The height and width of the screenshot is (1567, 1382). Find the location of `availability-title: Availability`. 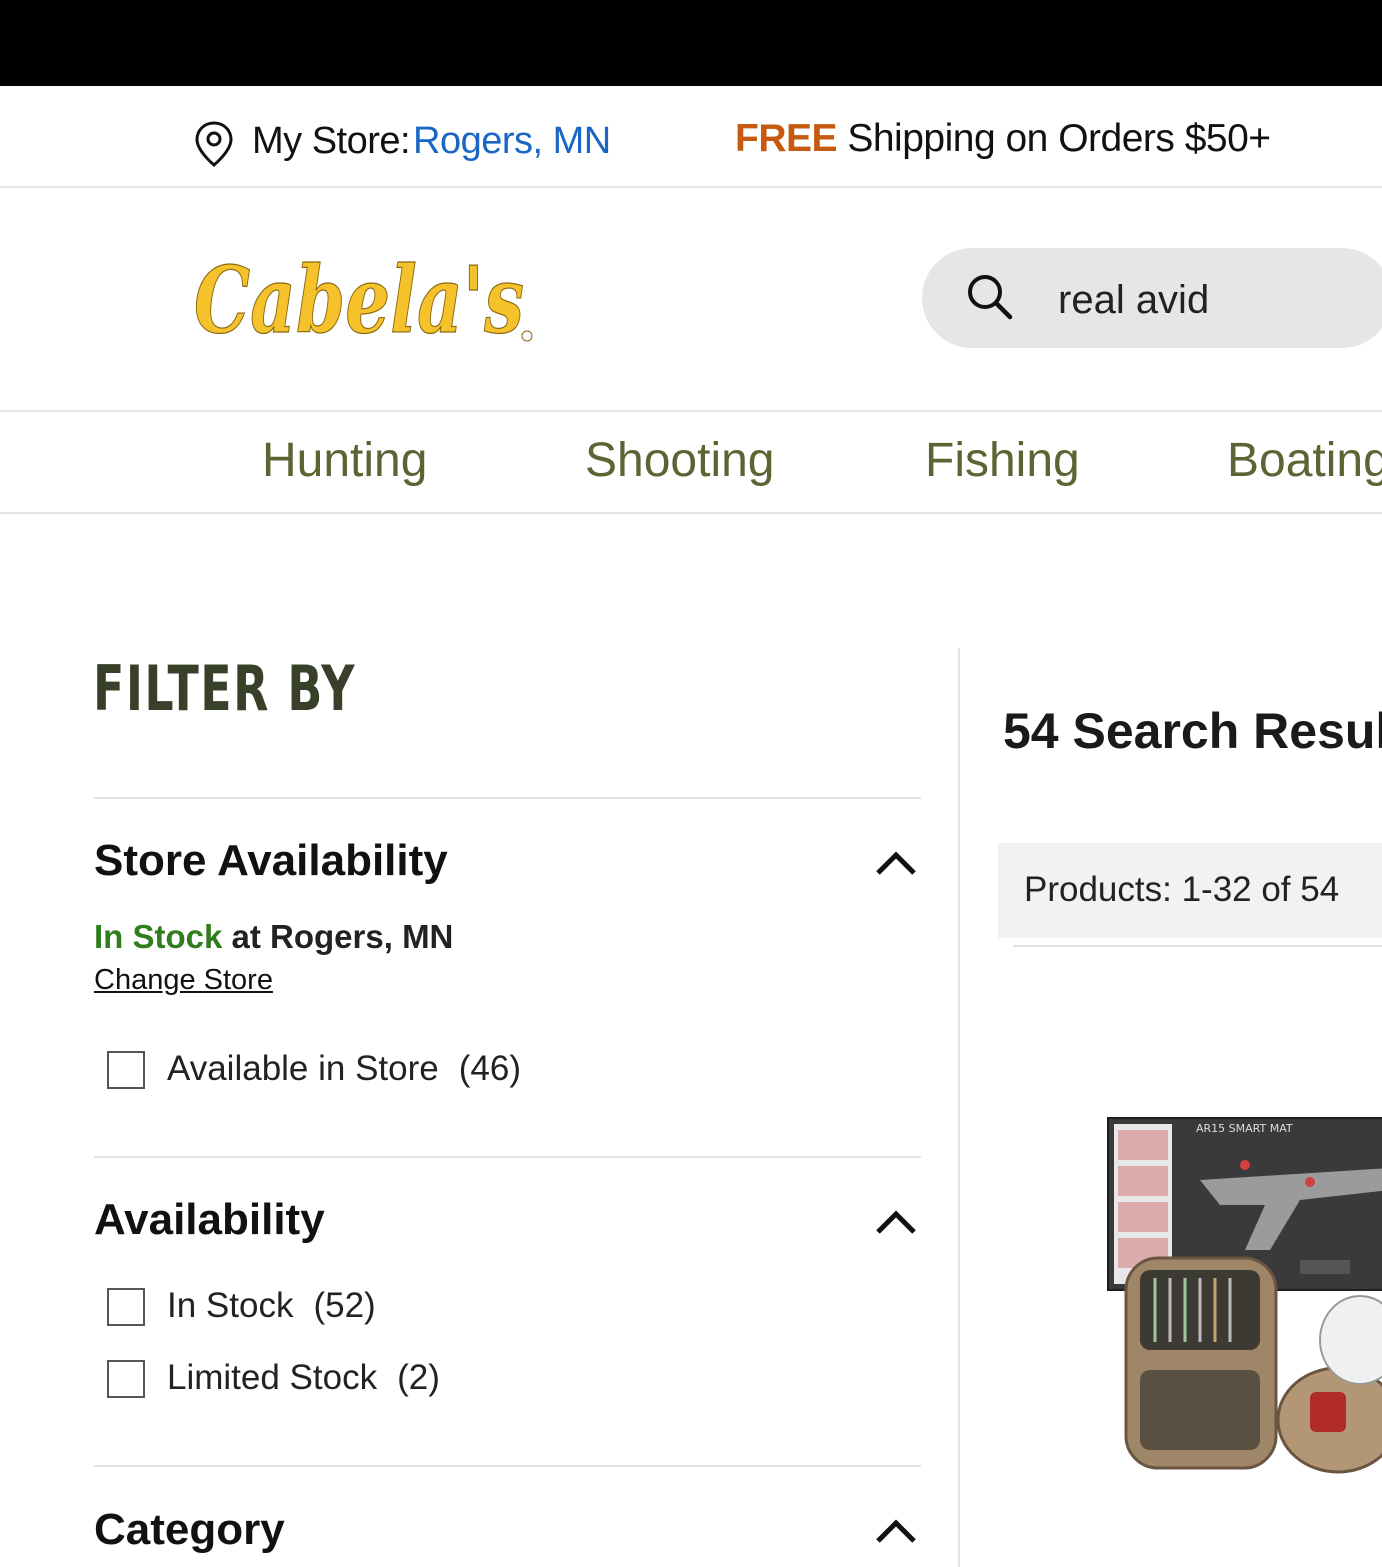

availability-title: Availability is located at coordinates (209, 1220).